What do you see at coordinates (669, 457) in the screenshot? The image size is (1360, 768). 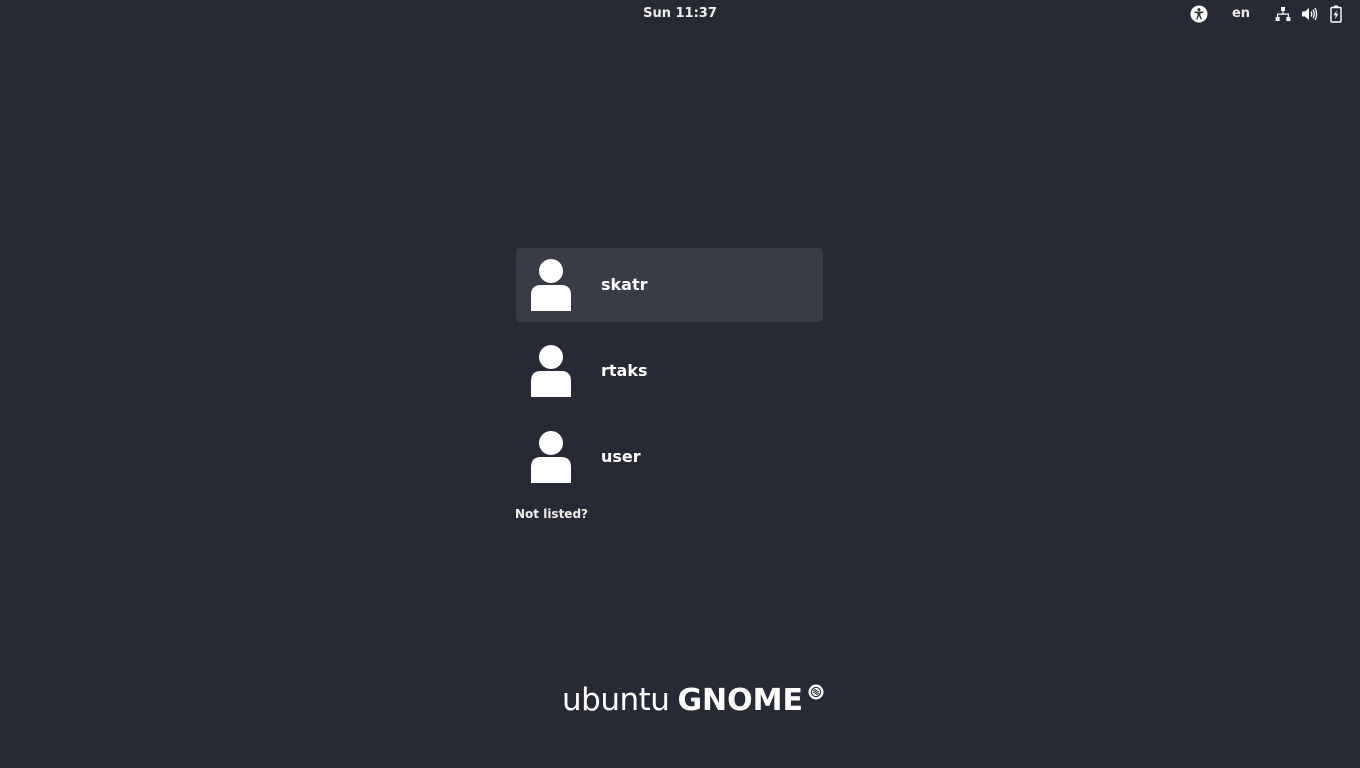 I see `user-row-user: user` at bounding box center [669, 457].